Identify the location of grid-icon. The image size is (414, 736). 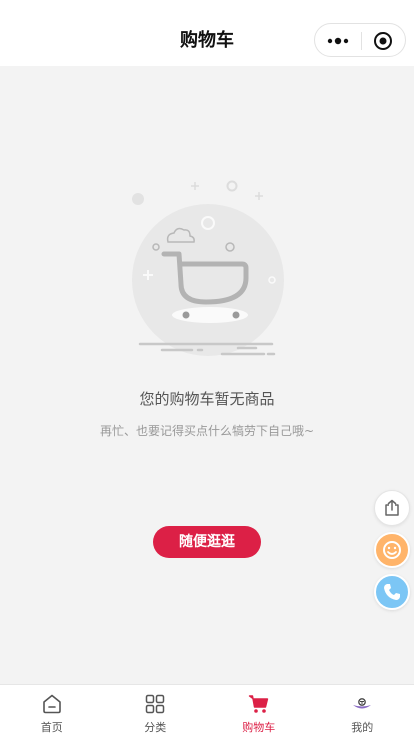
(155, 704).